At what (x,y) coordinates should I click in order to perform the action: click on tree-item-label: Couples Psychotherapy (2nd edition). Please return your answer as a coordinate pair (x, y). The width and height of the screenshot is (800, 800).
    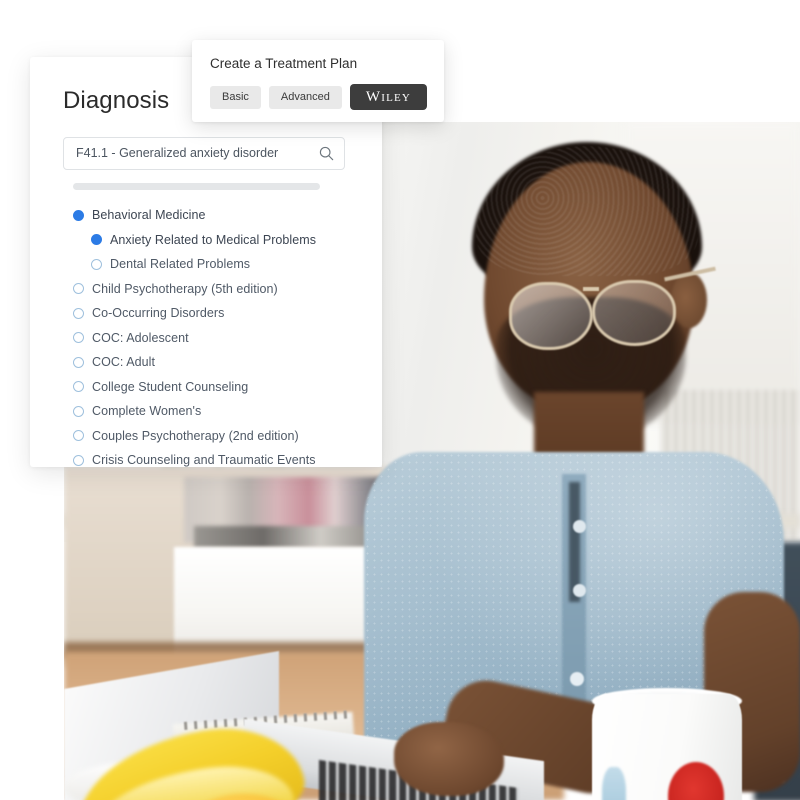
    Looking at the image, I should click on (195, 435).